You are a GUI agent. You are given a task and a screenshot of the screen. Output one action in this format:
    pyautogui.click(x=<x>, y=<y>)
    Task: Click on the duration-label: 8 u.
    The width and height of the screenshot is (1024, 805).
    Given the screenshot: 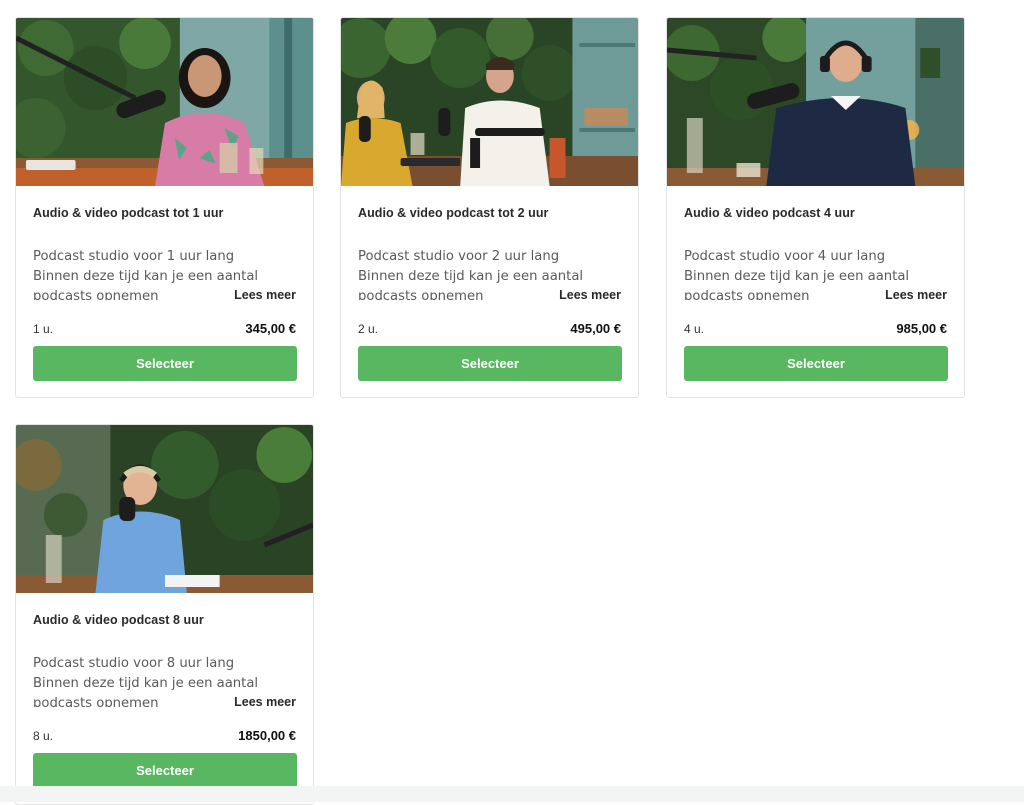 What is the action you would take?
    pyautogui.click(x=43, y=736)
    